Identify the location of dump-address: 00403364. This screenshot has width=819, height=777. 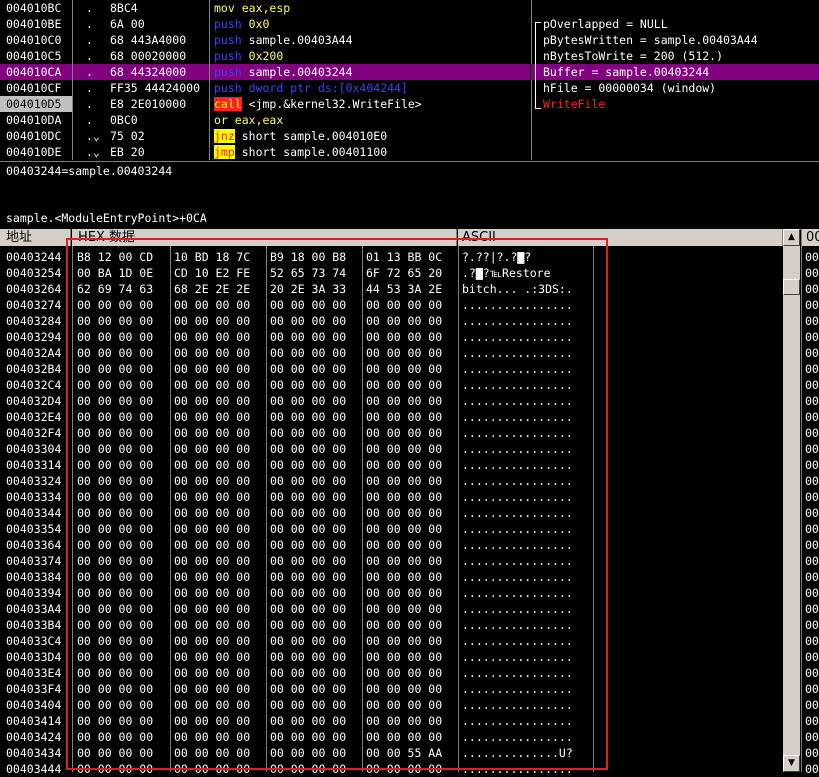
(34, 545).